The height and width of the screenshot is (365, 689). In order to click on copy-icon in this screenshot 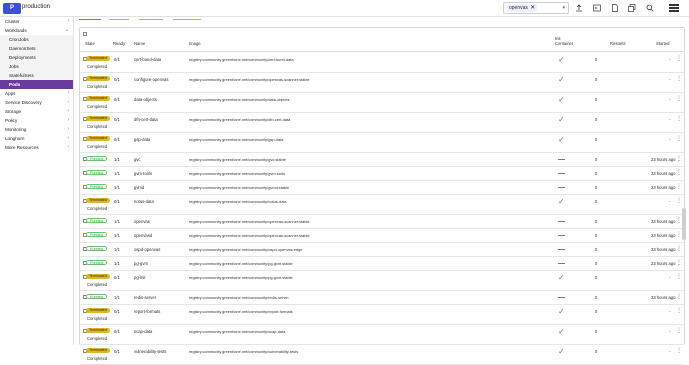, I will do `click(631, 8)`.